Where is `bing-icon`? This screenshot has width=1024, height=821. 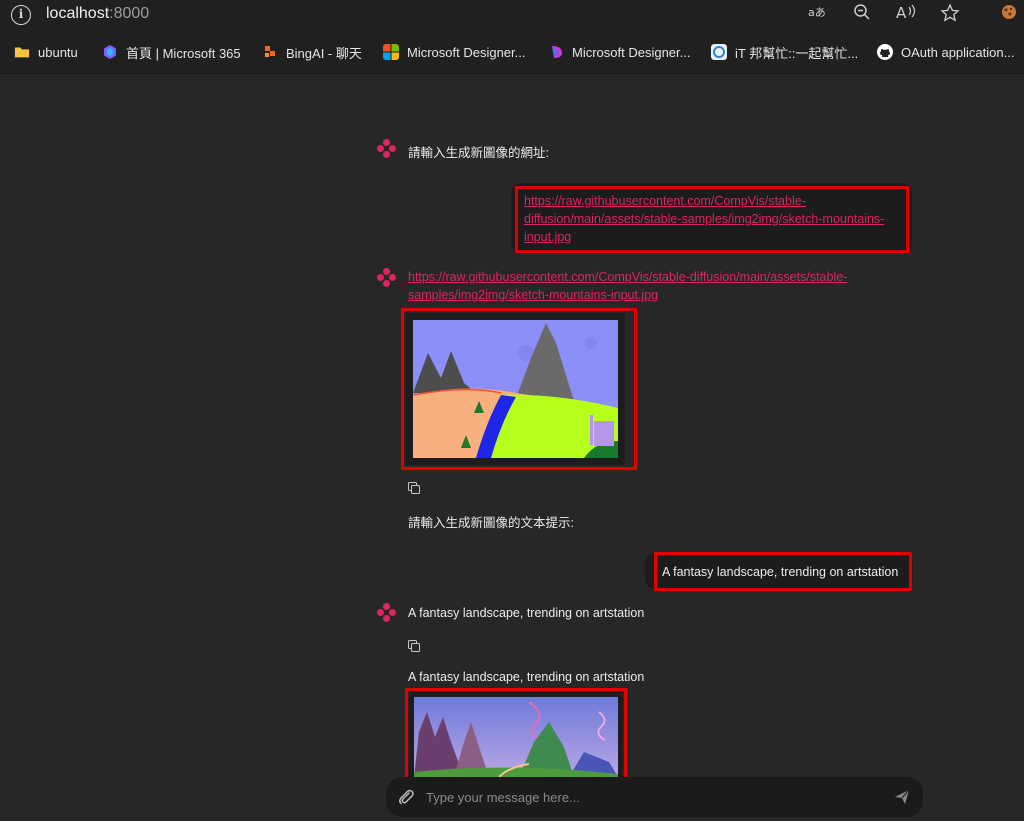 bing-icon is located at coordinates (270, 51).